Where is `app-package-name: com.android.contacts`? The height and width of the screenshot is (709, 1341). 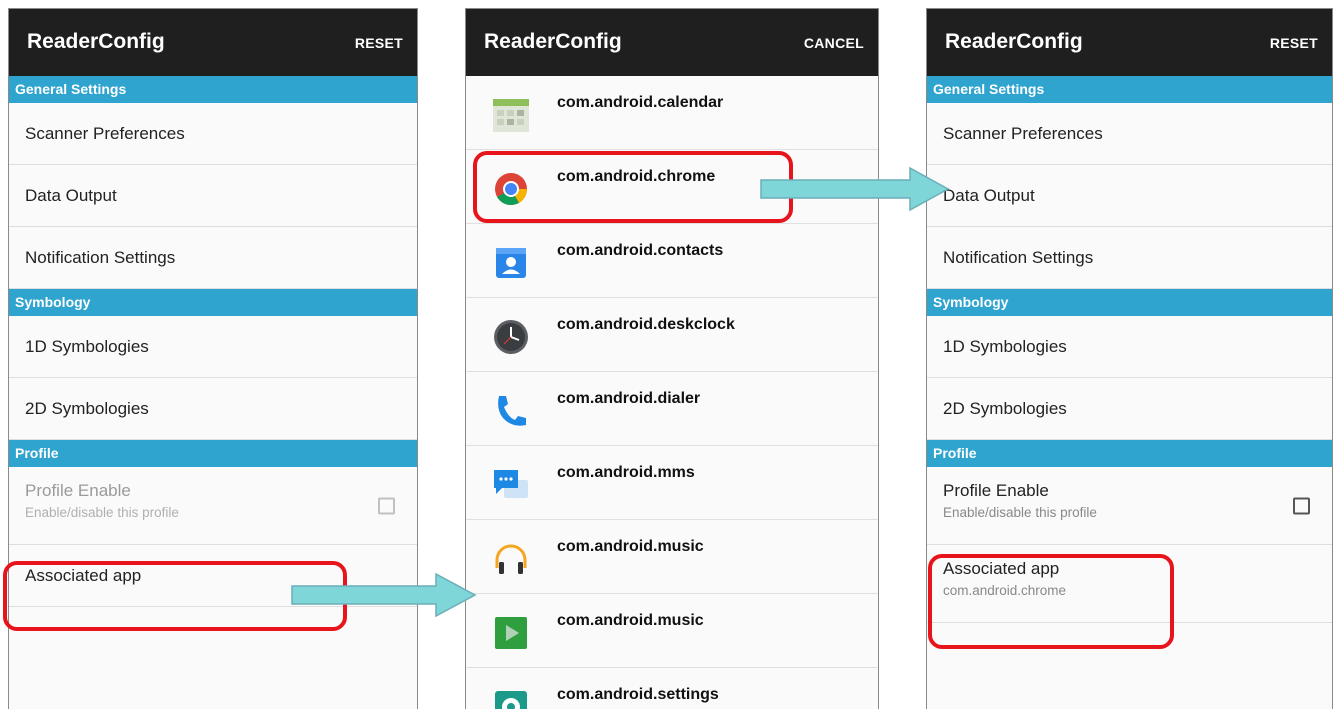 app-package-name: com.android.contacts is located at coordinates (640, 250).